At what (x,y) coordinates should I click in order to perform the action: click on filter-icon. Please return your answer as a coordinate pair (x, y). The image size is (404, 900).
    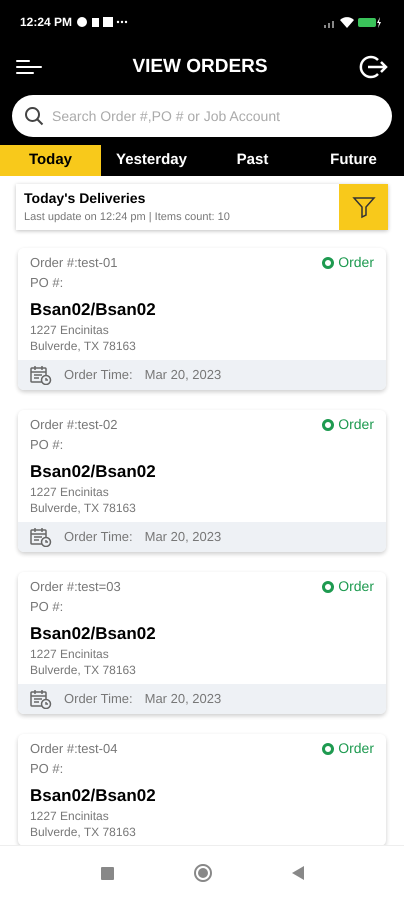
    Looking at the image, I should click on (364, 207).